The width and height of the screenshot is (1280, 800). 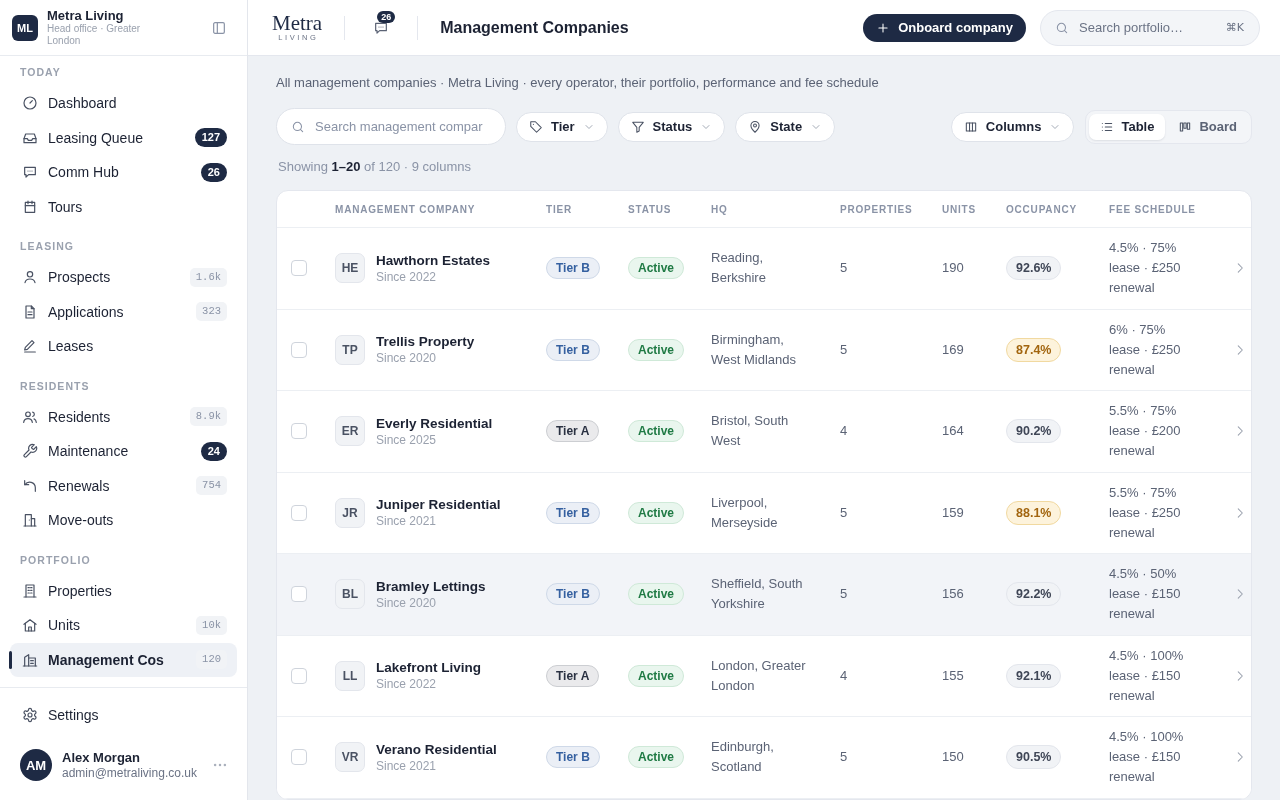 What do you see at coordinates (720, 209) in the screenshot?
I see `column-header: HQ` at bounding box center [720, 209].